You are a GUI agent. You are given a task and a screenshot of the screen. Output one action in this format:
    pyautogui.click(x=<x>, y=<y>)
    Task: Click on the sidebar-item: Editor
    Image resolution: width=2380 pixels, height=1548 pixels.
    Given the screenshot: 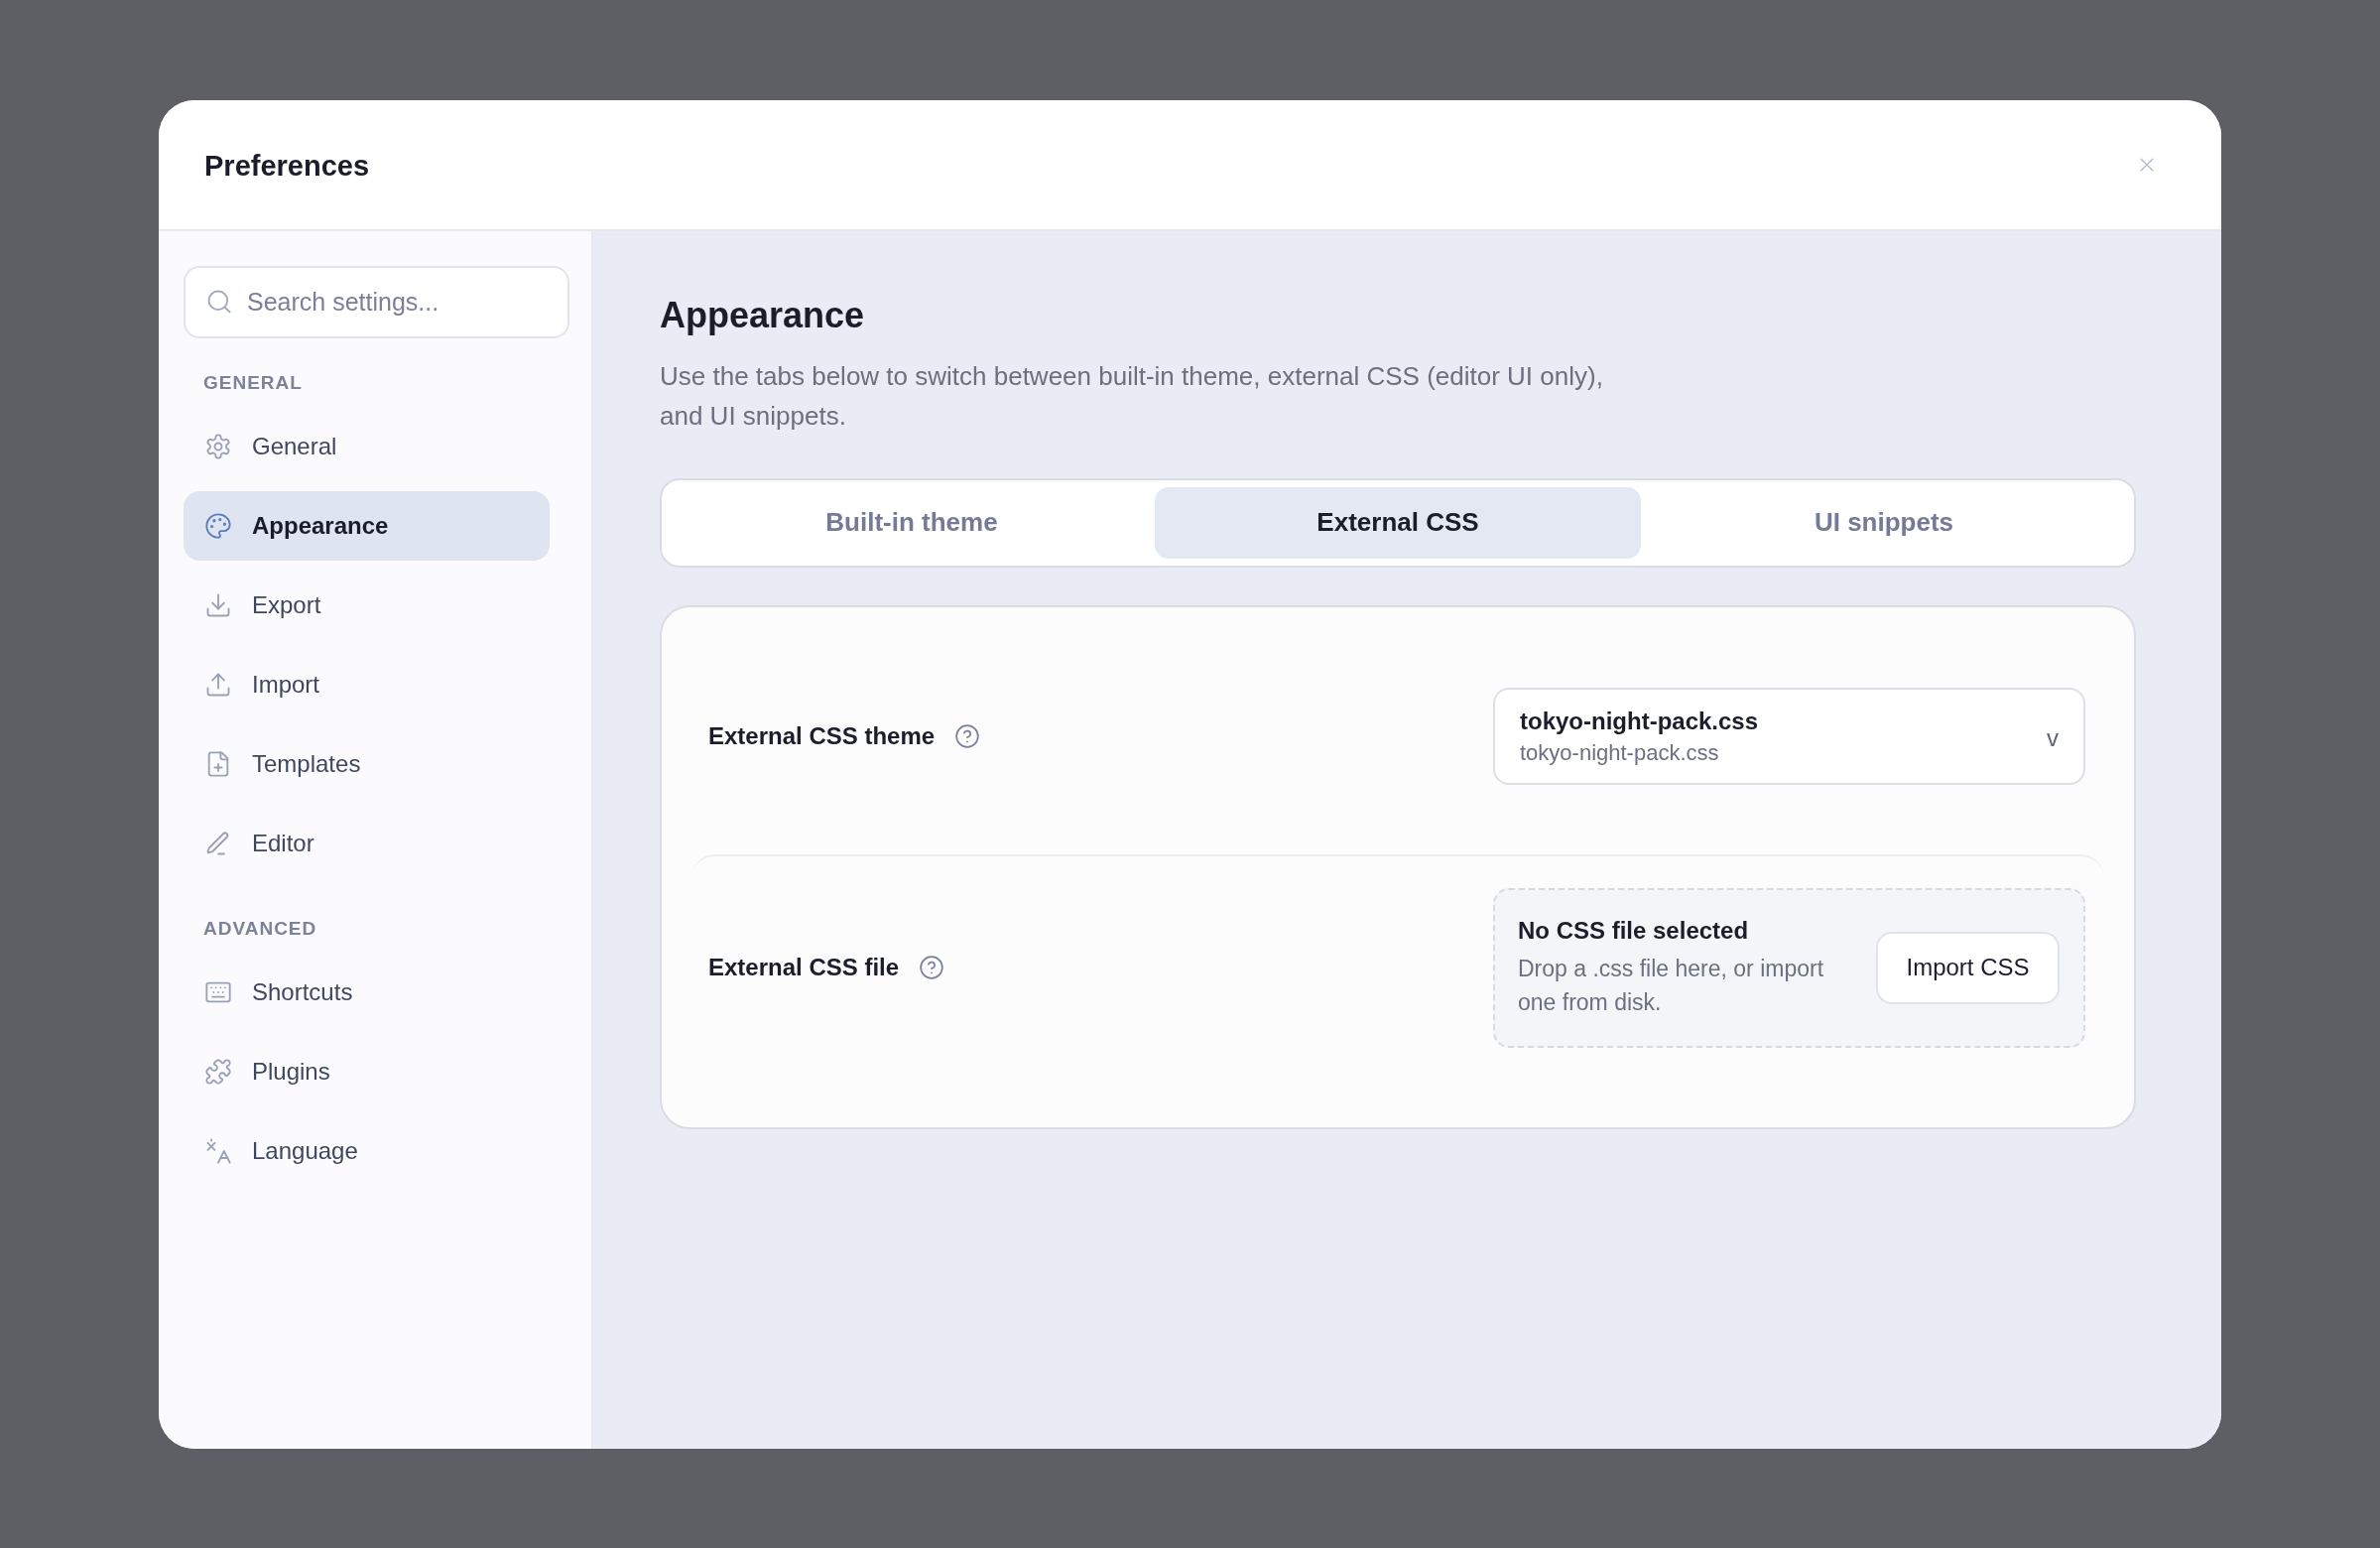 What is the action you would take?
    pyautogui.click(x=367, y=843)
    